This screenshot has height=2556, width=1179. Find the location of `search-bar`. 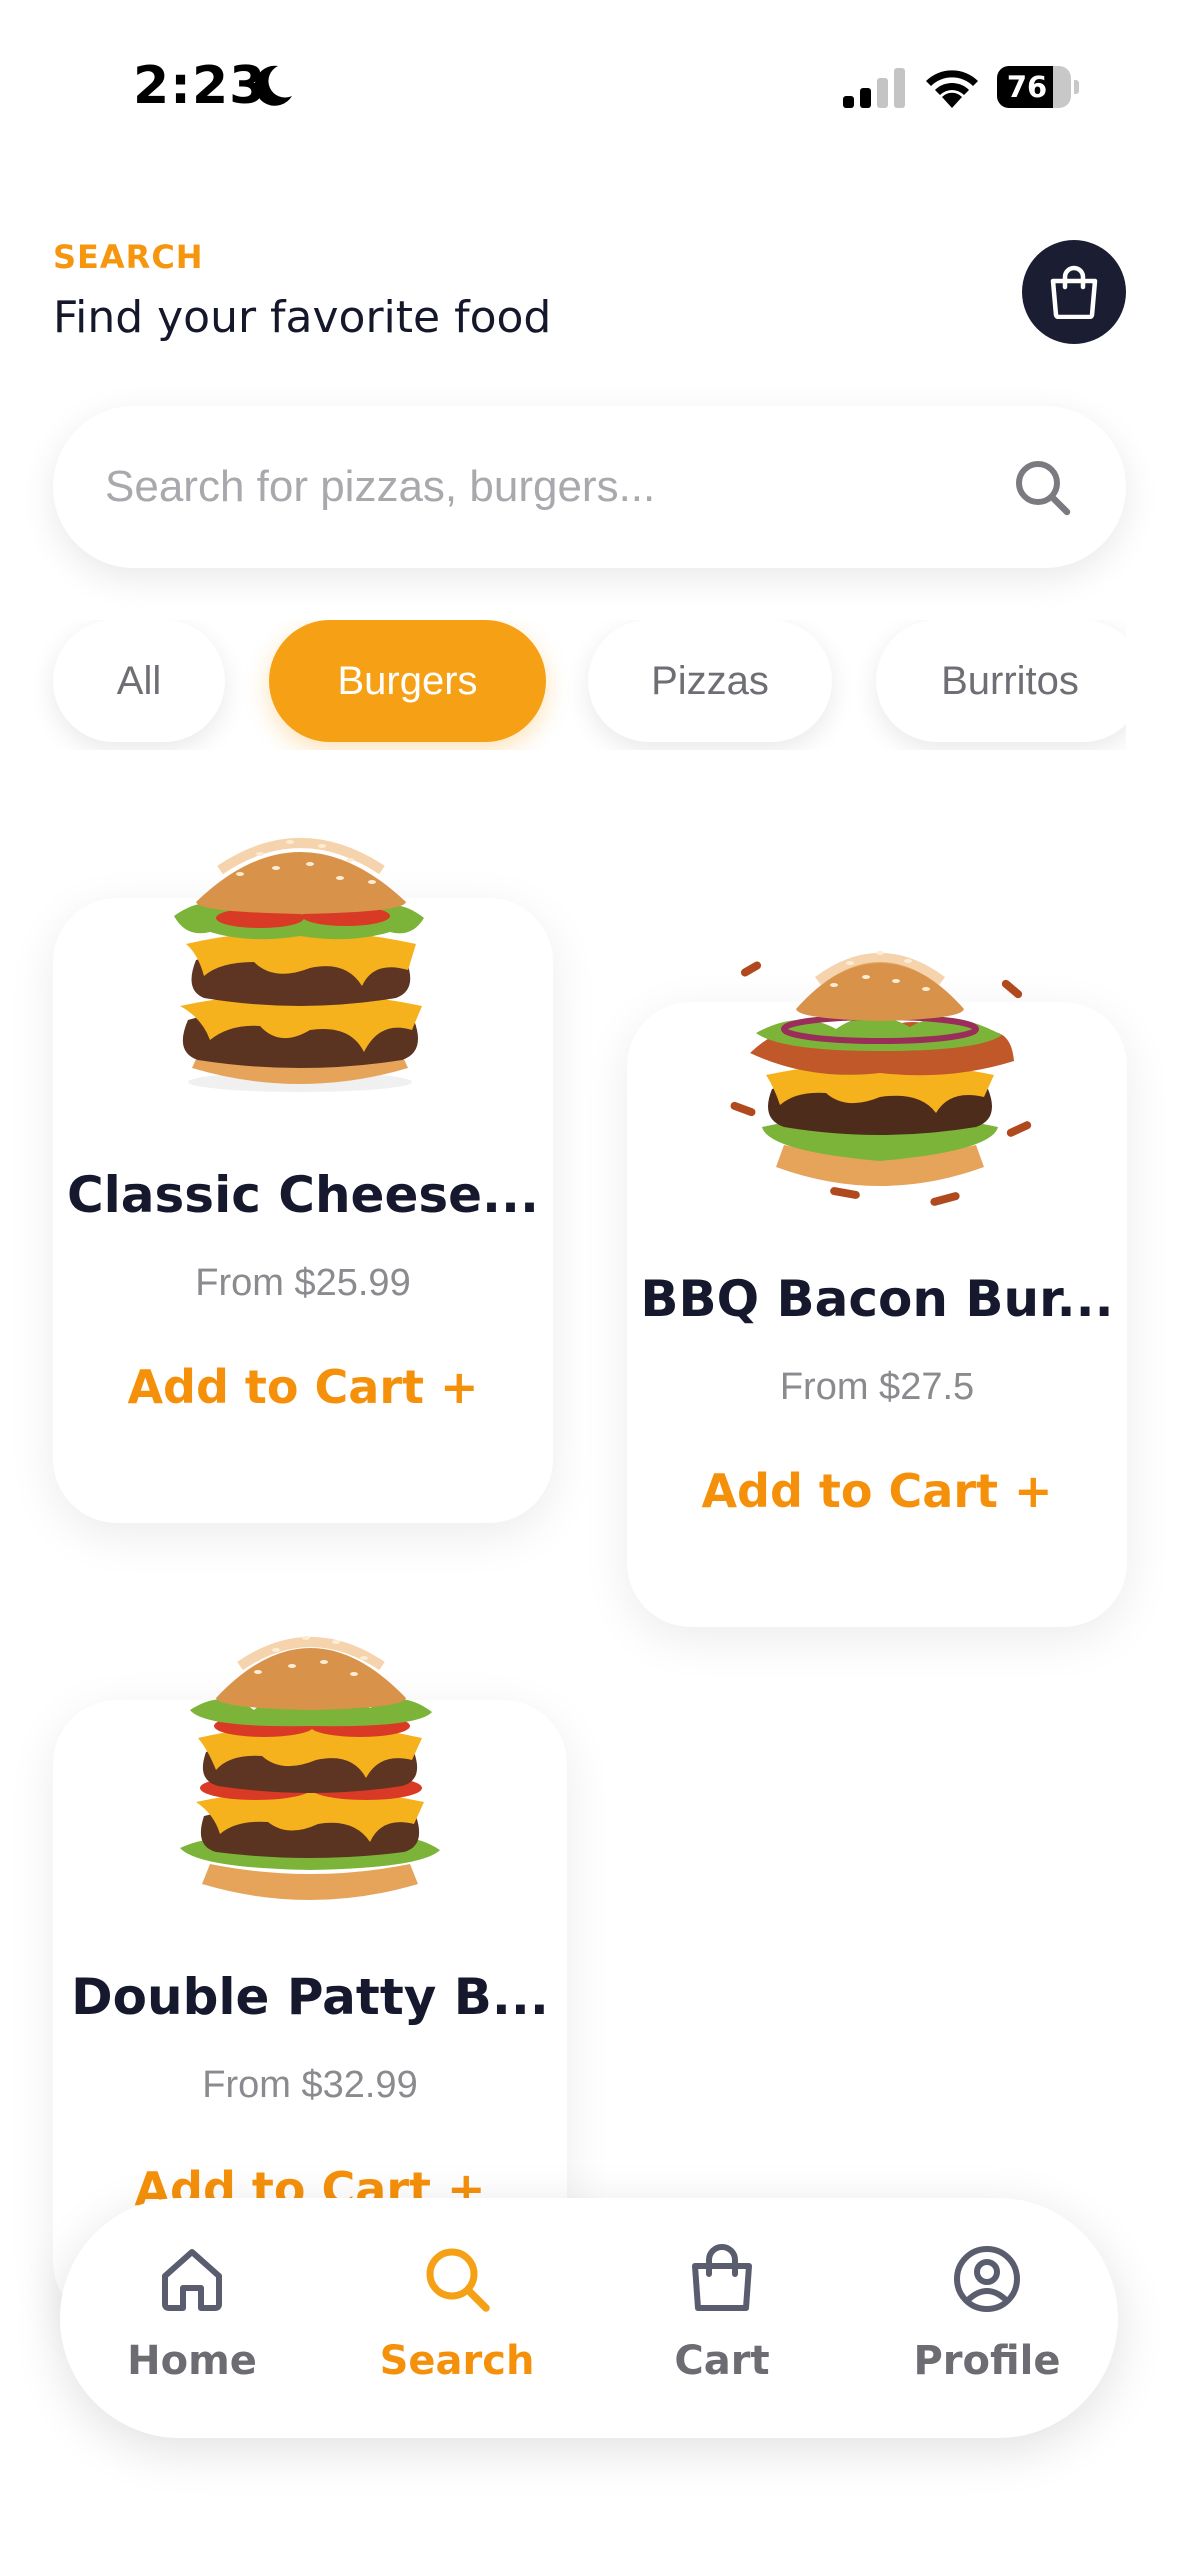

search-bar is located at coordinates (589, 487).